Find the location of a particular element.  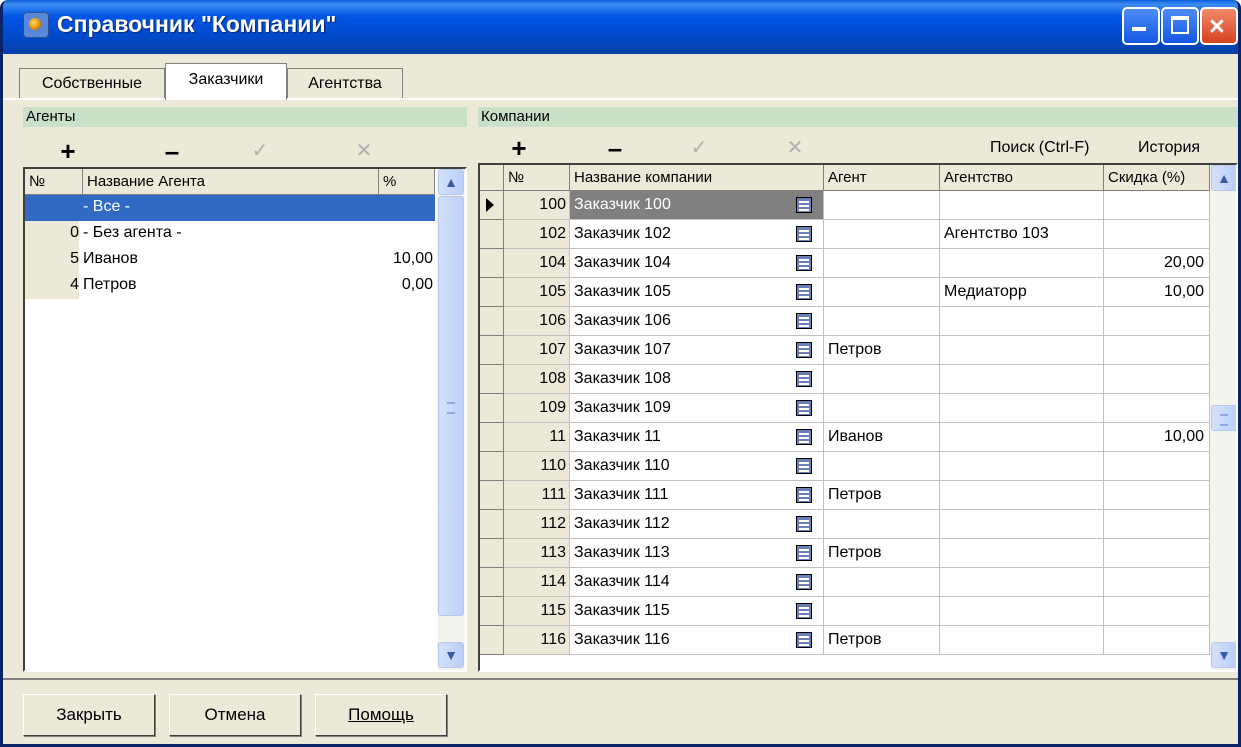

app-icon is located at coordinates (36, 25).